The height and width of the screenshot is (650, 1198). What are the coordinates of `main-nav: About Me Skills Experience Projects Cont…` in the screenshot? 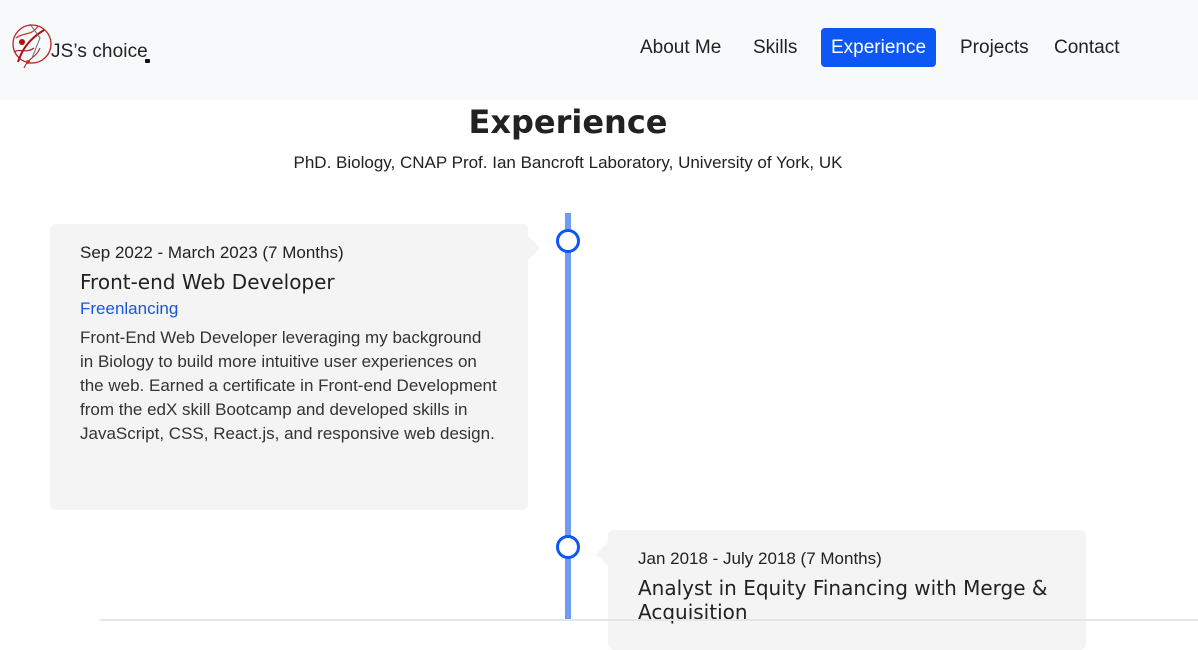 It's located at (599, 48).